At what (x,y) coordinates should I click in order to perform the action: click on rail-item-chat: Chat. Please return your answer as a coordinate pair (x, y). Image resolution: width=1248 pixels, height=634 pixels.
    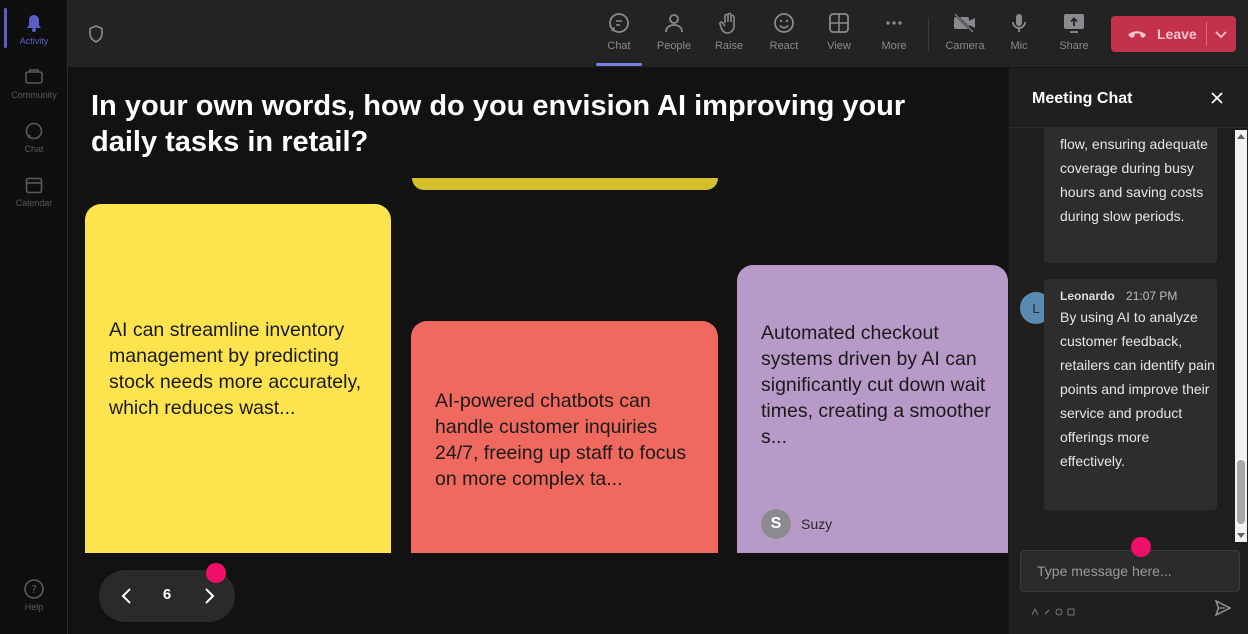
    Looking at the image, I should click on (34, 137).